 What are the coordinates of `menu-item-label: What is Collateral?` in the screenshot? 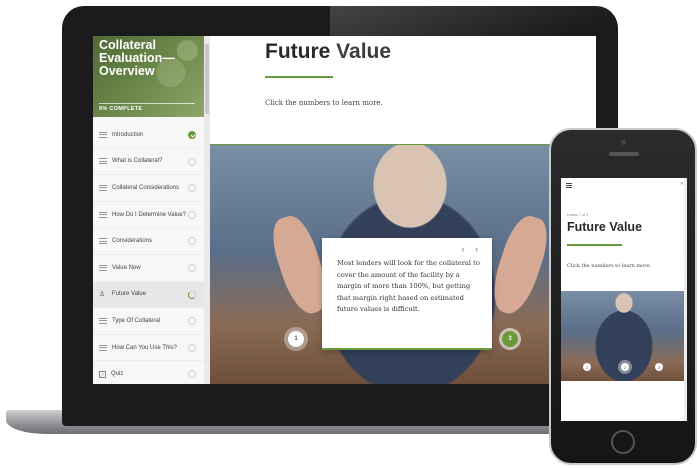 It's located at (137, 161).